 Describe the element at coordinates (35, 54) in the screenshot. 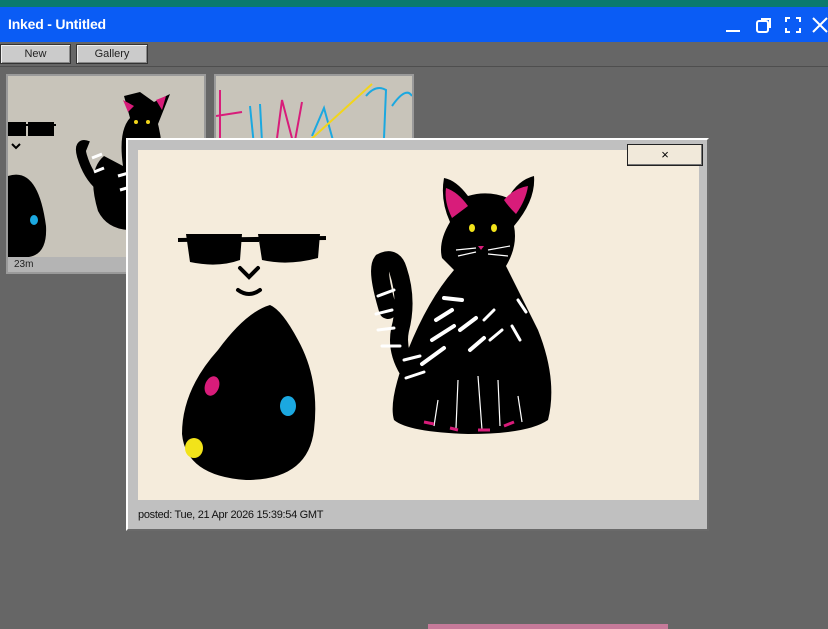

I see `new-button: New` at that location.